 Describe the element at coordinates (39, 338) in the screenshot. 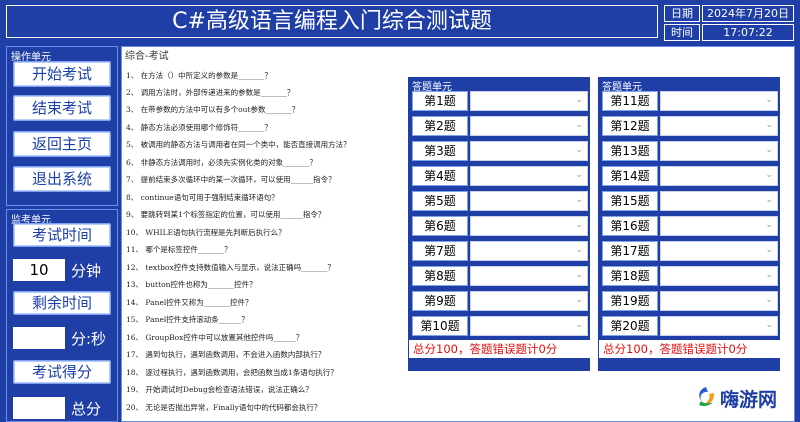

I see `remaining-time-field` at that location.